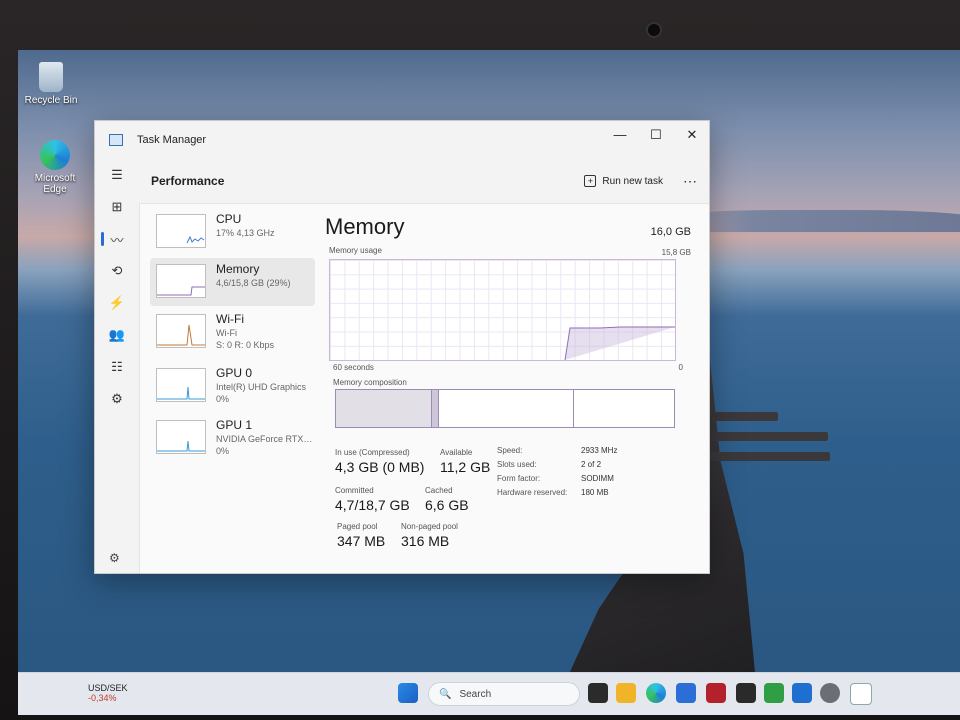 This screenshot has height=720, width=960. I want to click on task-manager-taskbar-icon, so click(861, 694).